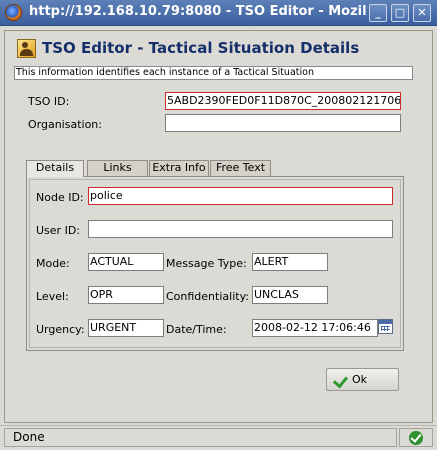 This screenshot has height=450, width=437. I want to click on minimize-button: _, so click(378, 13).